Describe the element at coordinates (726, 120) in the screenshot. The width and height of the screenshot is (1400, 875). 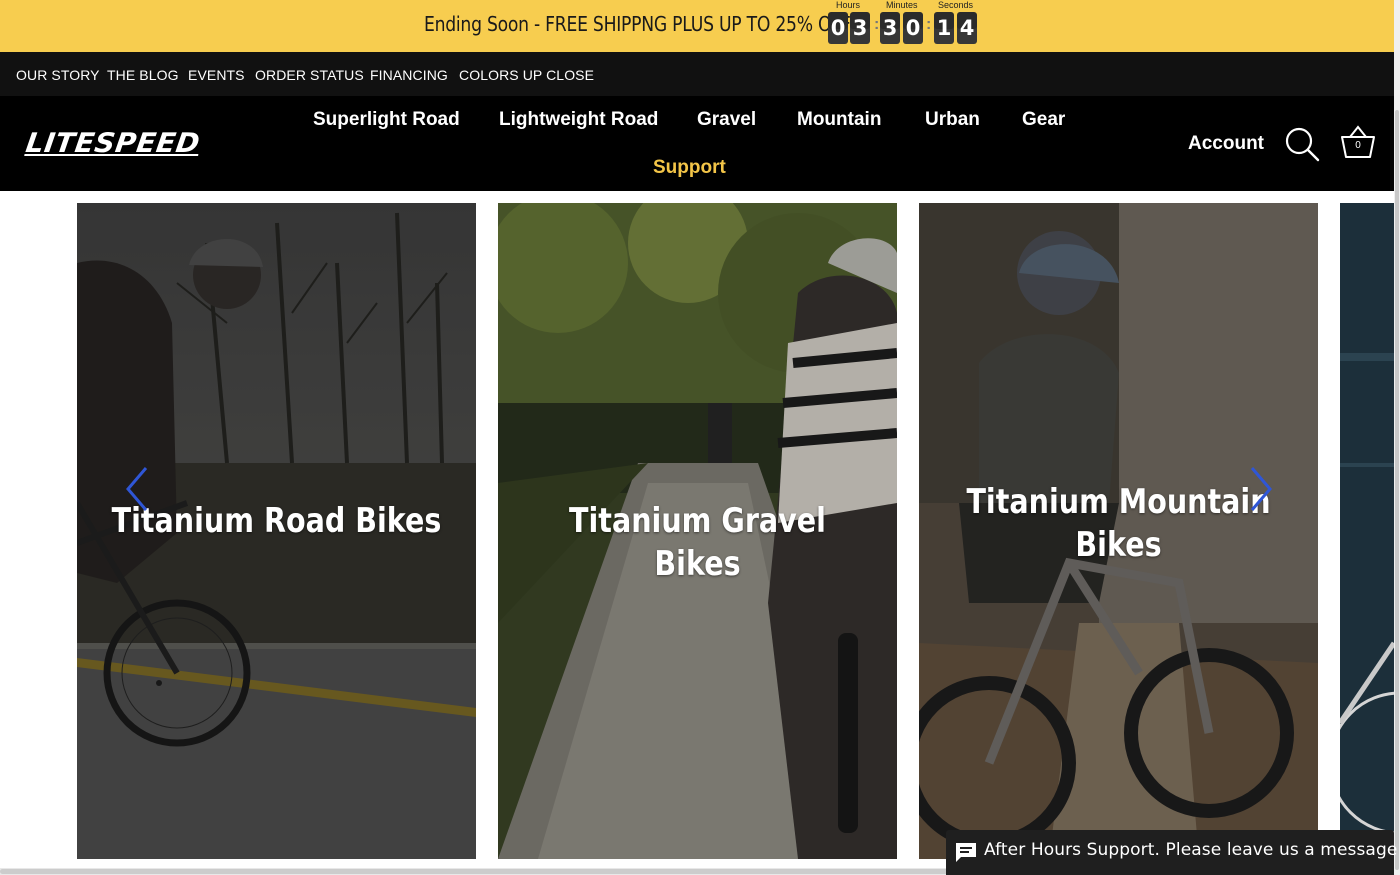
I see `nav-gravel: Gravel` at that location.